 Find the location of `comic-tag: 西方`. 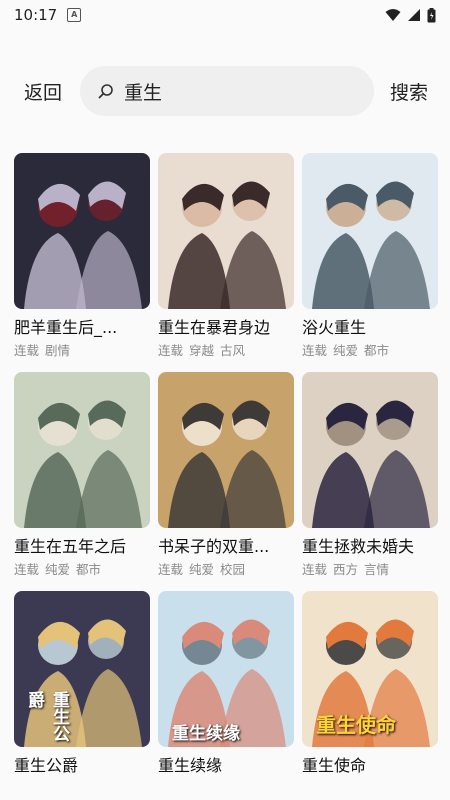

comic-tag: 西方 is located at coordinates (346, 569).